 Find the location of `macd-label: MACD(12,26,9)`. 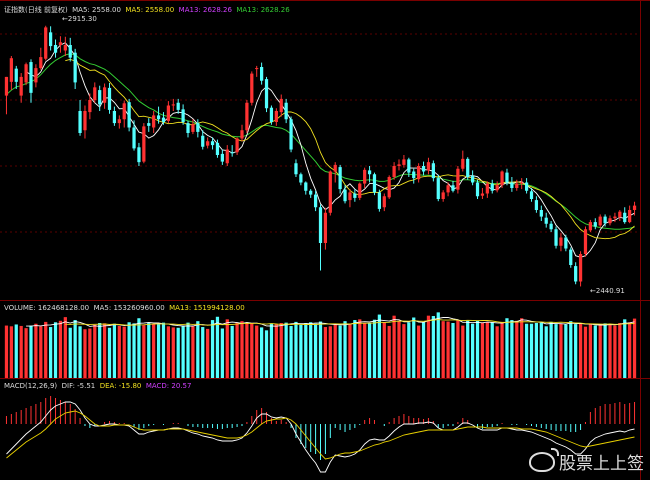

macd-label: MACD(12,26,9) is located at coordinates (31, 386).